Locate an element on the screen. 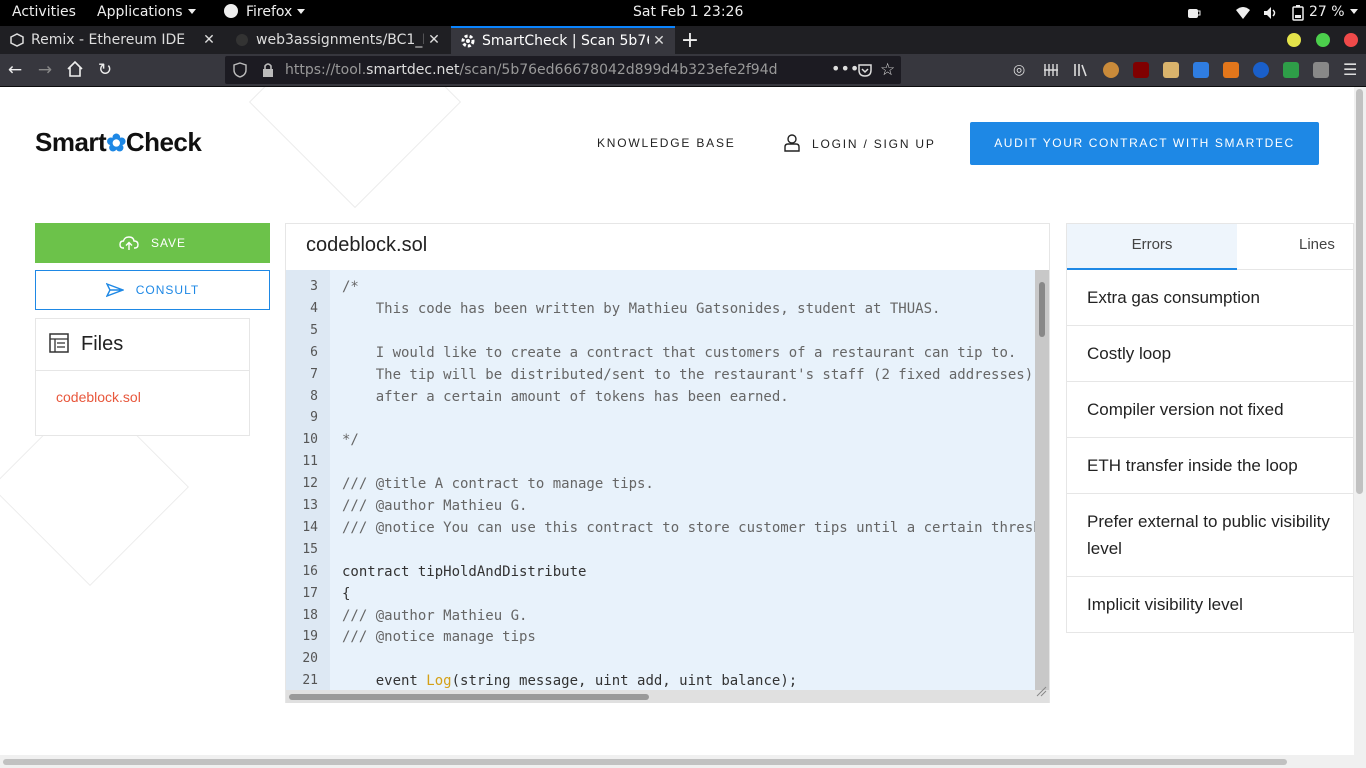 This screenshot has height=768, width=1366. wifi-icon is located at coordinates (1243, 13).